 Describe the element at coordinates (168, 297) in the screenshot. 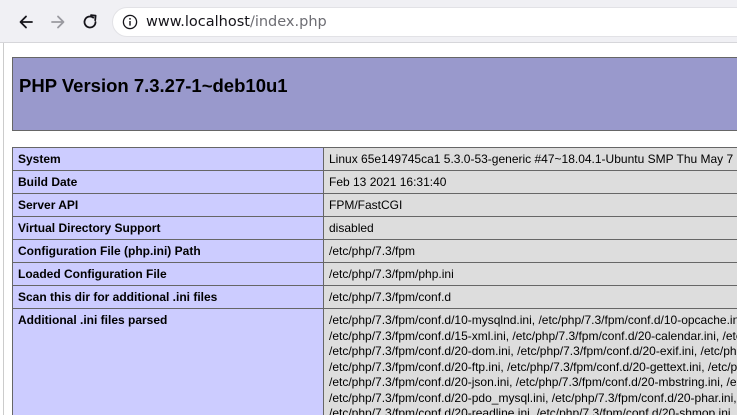

I see `row-label: Scan this dir for additional .ini files` at that location.